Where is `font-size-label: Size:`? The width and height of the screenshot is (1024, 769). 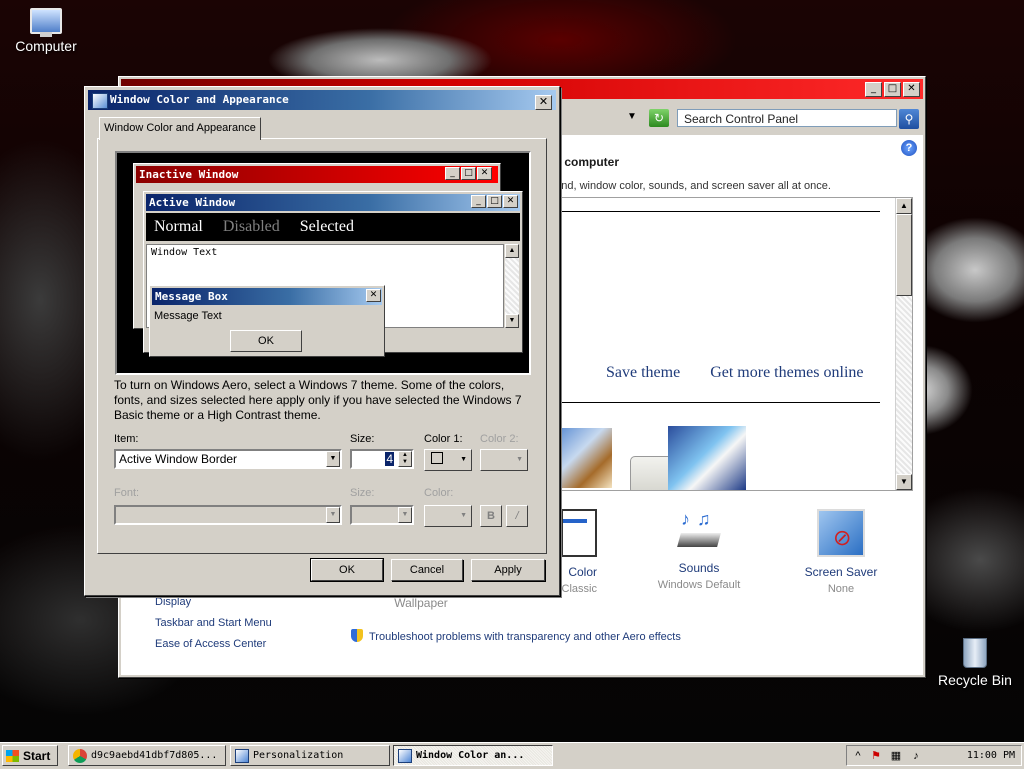
font-size-label: Size: is located at coordinates (362, 493).